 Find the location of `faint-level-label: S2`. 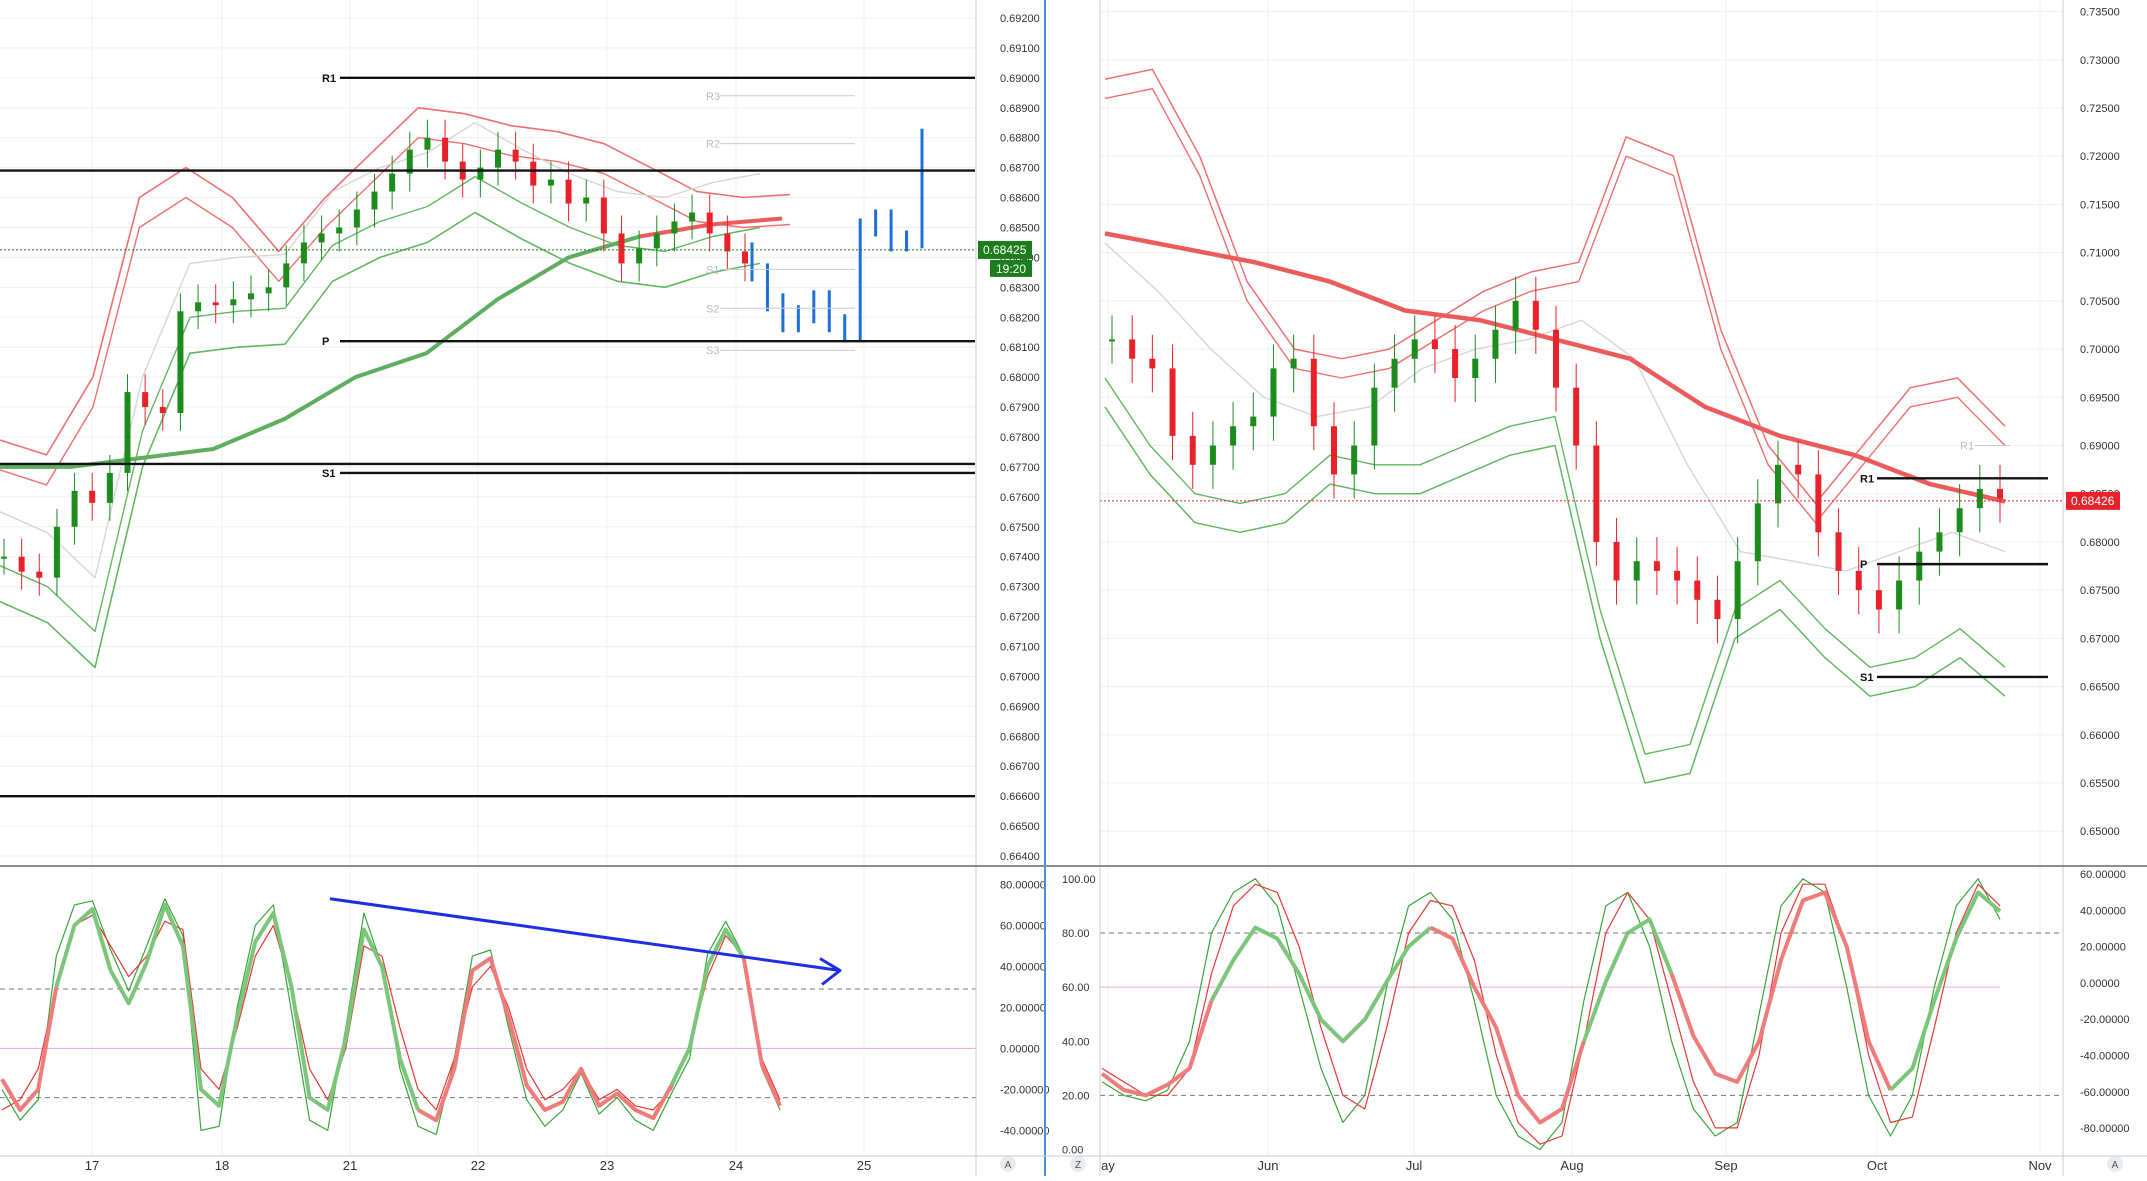

faint-level-label: S2 is located at coordinates (712, 309).